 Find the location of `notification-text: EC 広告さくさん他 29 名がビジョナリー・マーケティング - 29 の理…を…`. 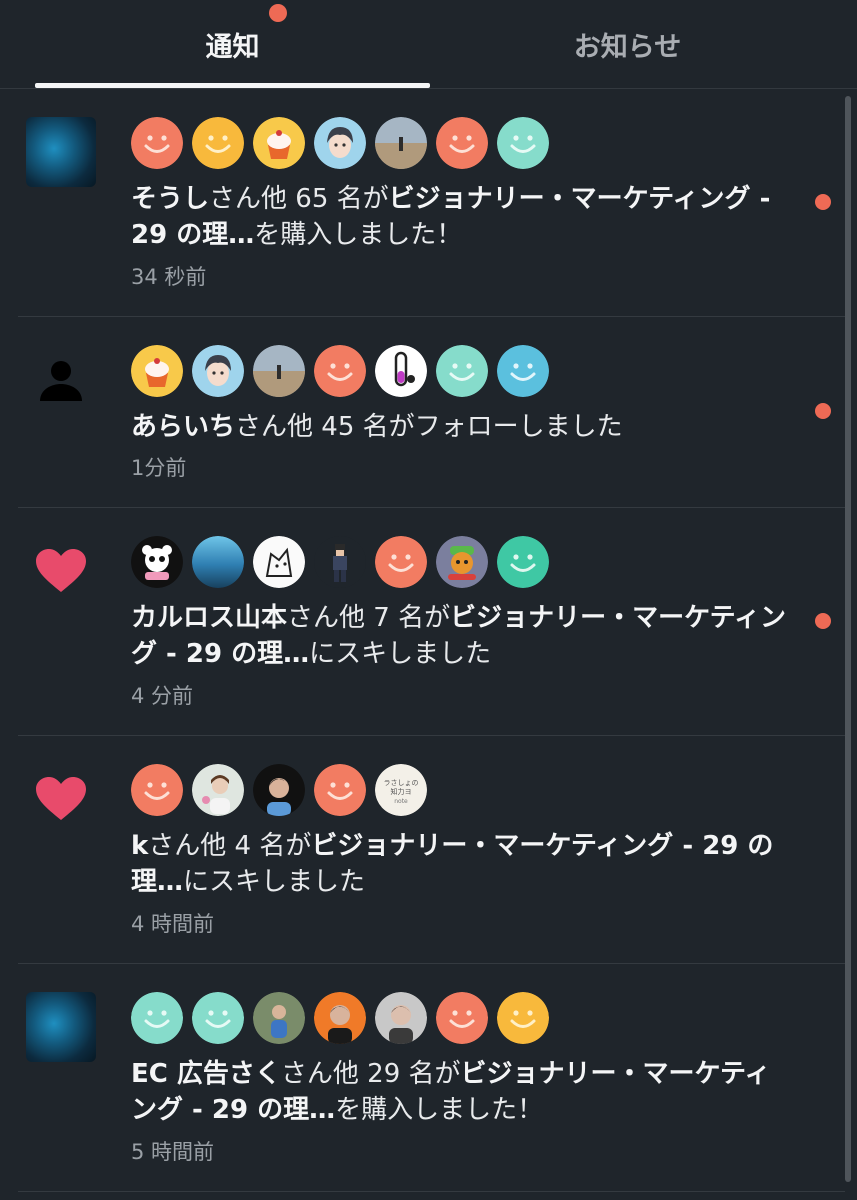

notification-text: EC 広告さくさん他 29 名がビジョナリー・マーケティング - 29 の理…を… is located at coordinates (461, 1092).